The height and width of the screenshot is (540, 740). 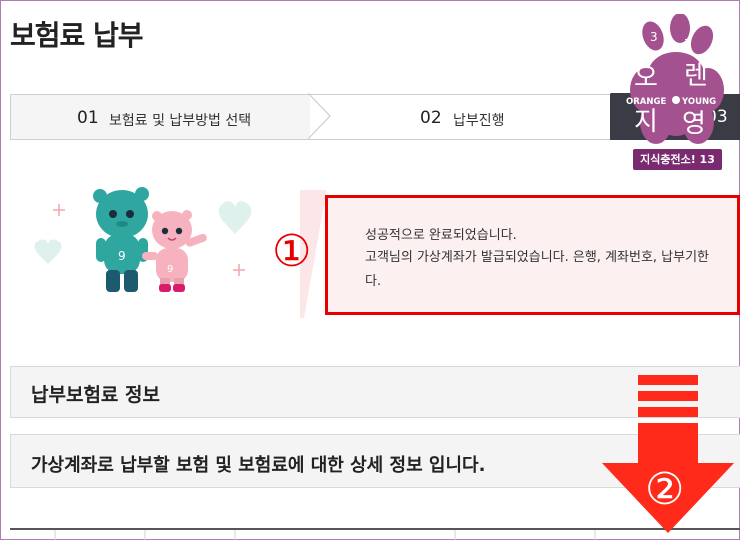 What do you see at coordinates (654, 37) in the screenshot?
I see `svg-text: 3` at bounding box center [654, 37].